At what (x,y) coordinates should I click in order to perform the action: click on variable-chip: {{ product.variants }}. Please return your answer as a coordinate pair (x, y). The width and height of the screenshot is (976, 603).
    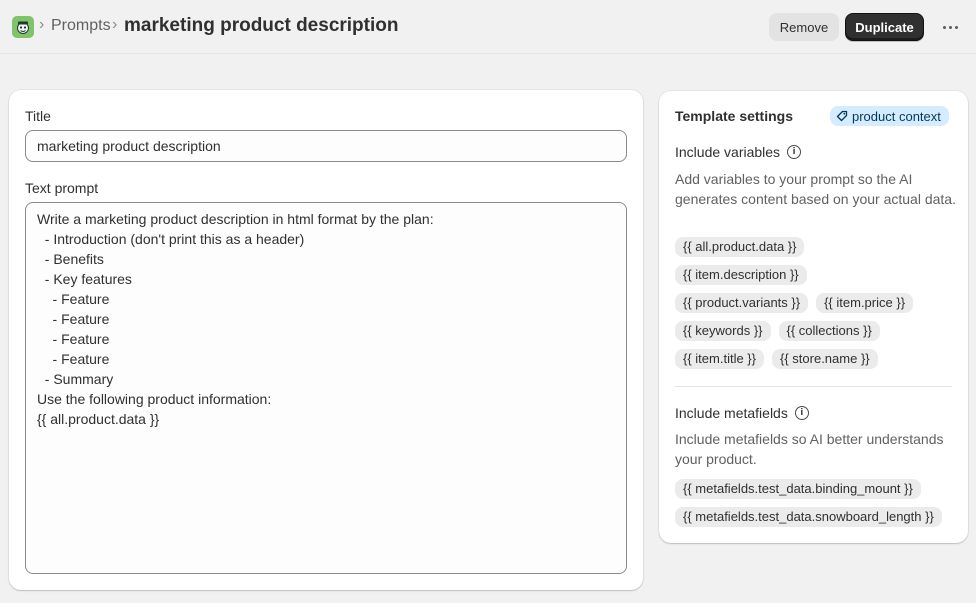
    Looking at the image, I should click on (742, 303).